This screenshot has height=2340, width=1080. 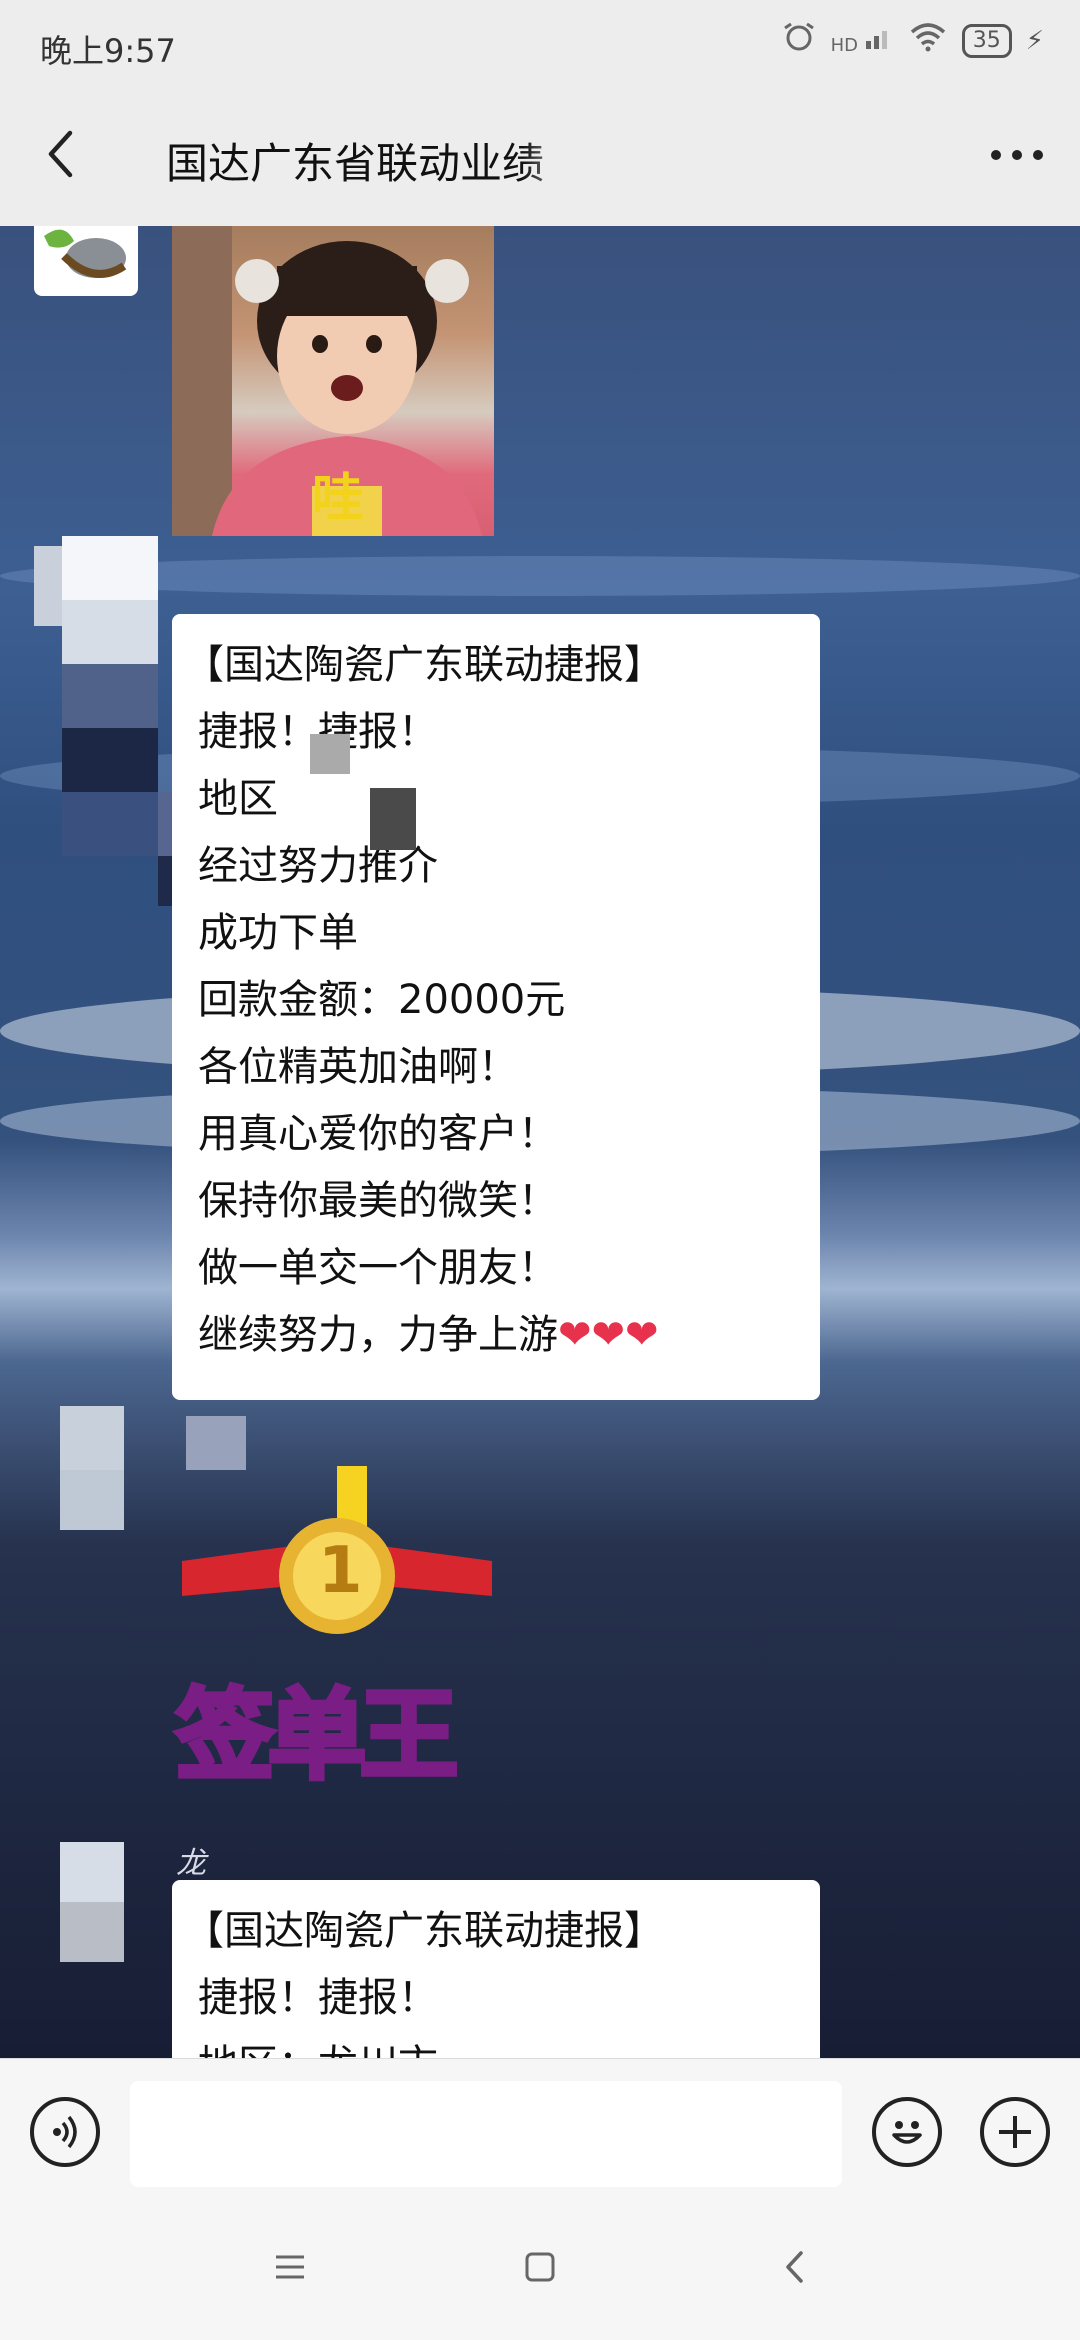 I want to click on menu-icon, so click(x=290, y=2267).